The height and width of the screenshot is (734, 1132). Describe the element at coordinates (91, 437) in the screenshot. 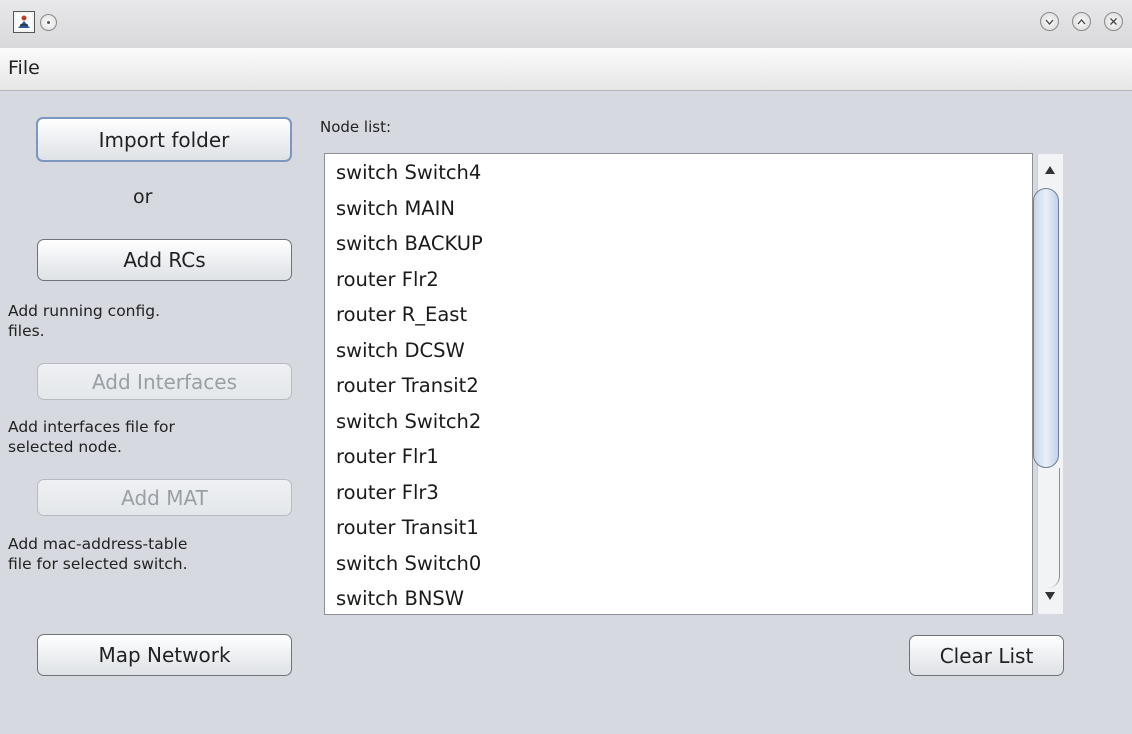

I see `add-interfaces-description: Add interfaces file for selected node.` at that location.